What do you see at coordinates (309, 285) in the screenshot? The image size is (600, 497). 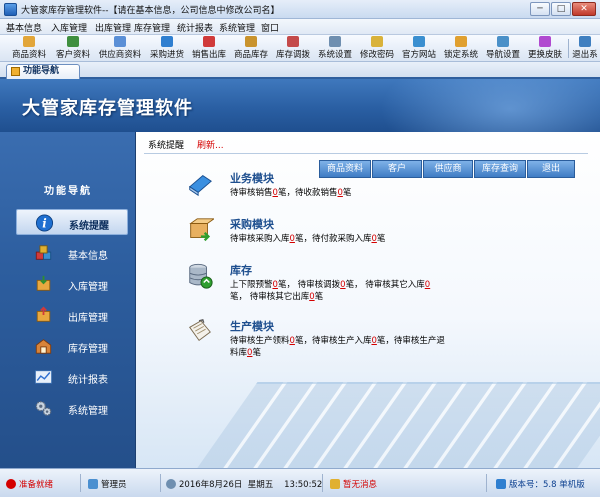 I see `status-text: 笔， 待审核调拨` at bounding box center [309, 285].